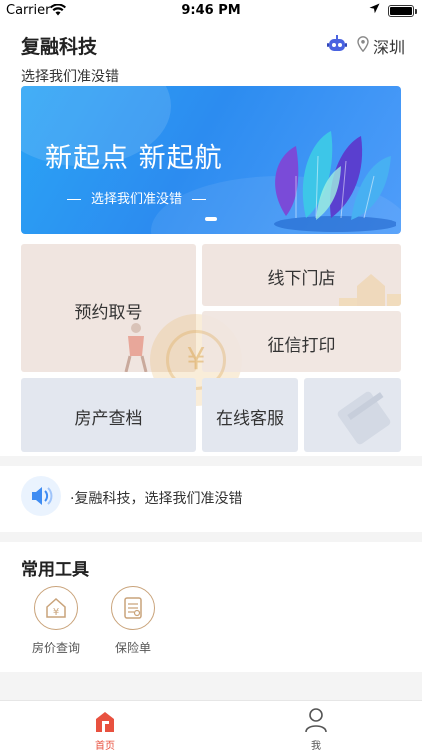  Describe the element at coordinates (211, 44) in the screenshot. I see `app-header: 复融科技 深圳` at that location.